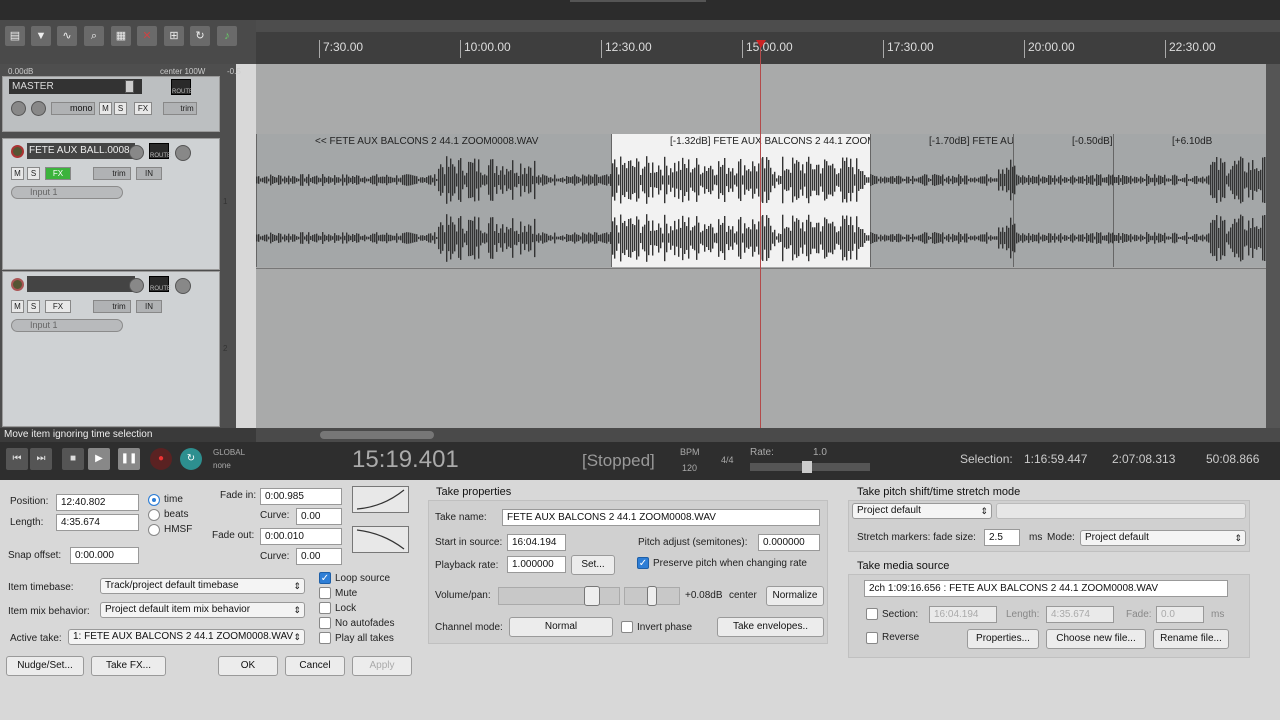 This screenshot has width=1280, height=720. Describe the element at coordinates (319, 516) in the screenshot. I see `fade-in-curve-field: 0.00` at that location.